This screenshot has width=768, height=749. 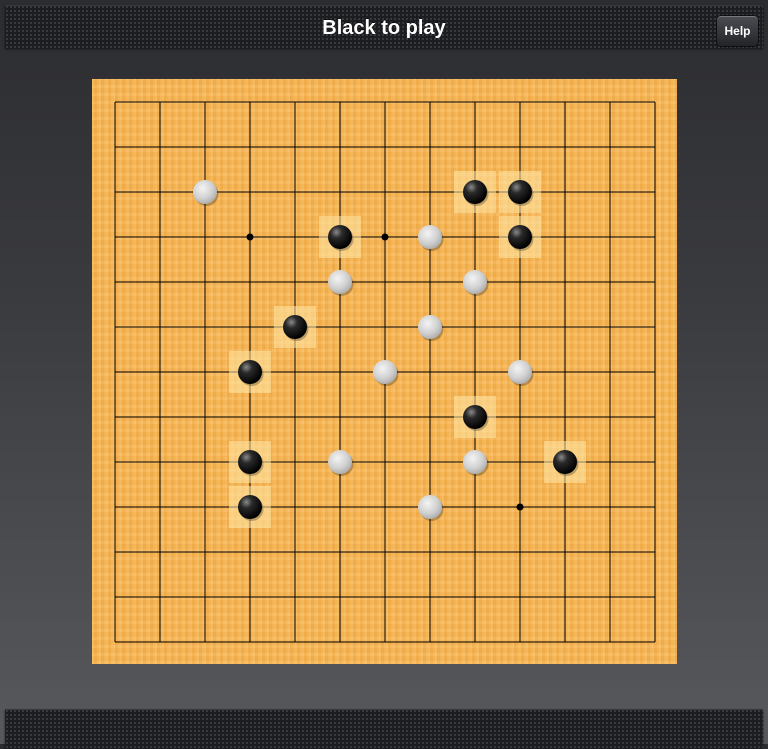 I want to click on top-toolbar: Black to play Help, so click(x=384, y=26).